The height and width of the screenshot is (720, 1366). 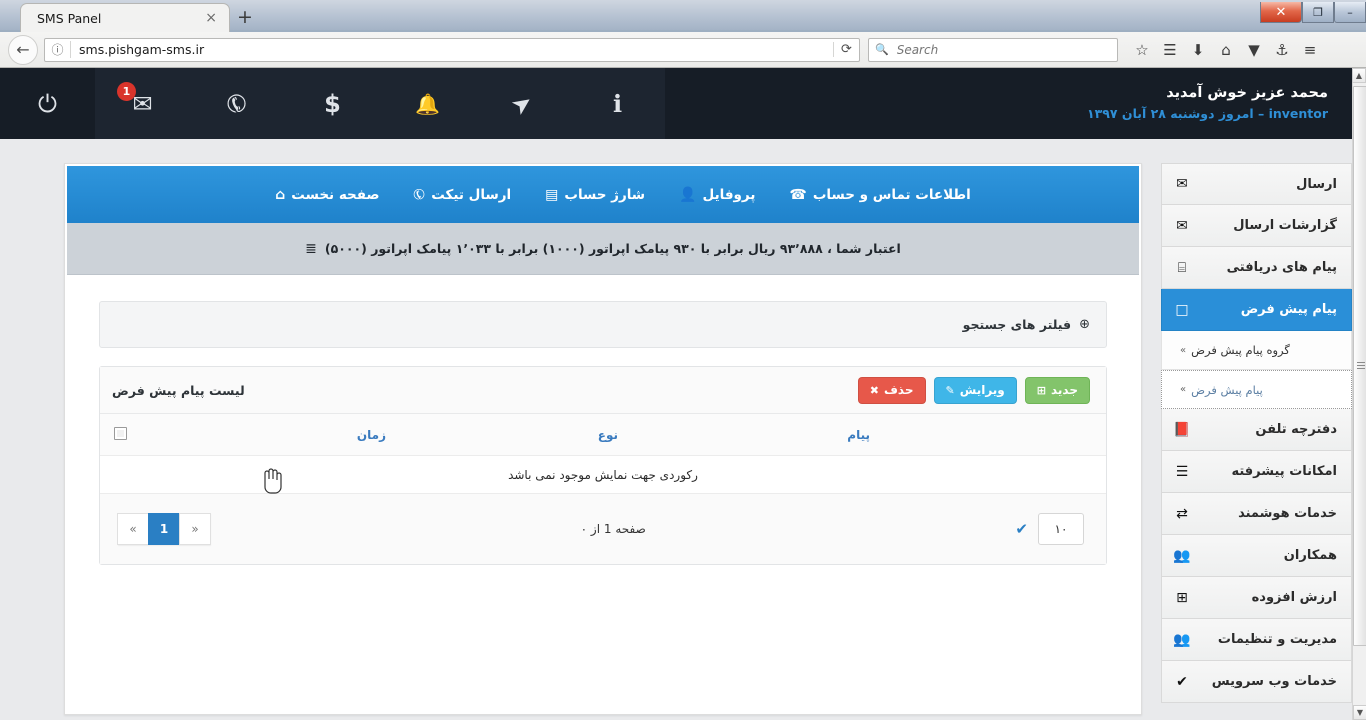 What do you see at coordinates (133, 529) in the screenshot?
I see `first-page-button: «` at bounding box center [133, 529].